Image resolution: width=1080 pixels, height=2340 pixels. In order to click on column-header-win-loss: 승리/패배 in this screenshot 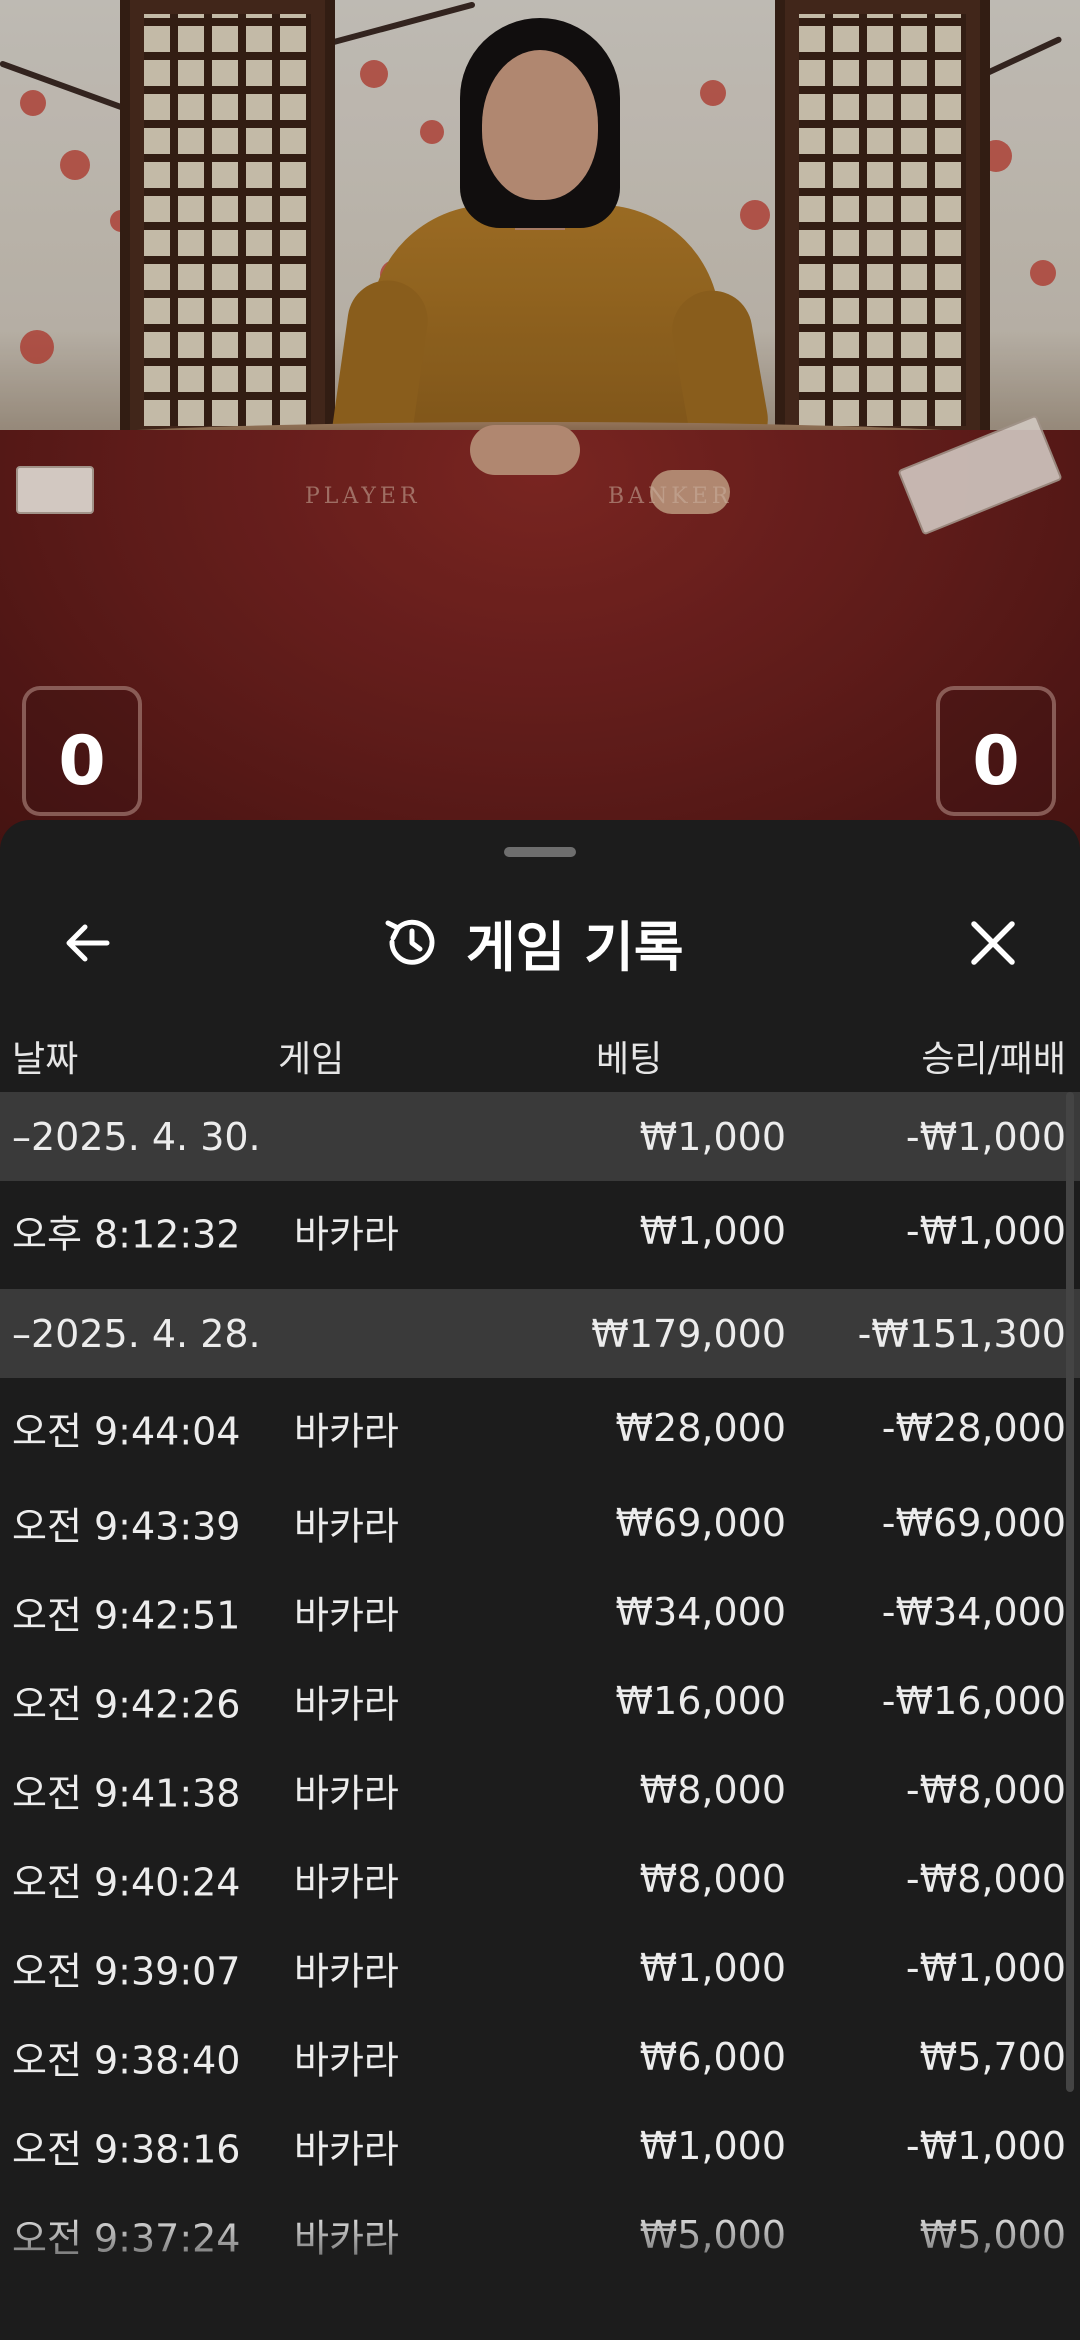, I will do `click(993, 1059)`.